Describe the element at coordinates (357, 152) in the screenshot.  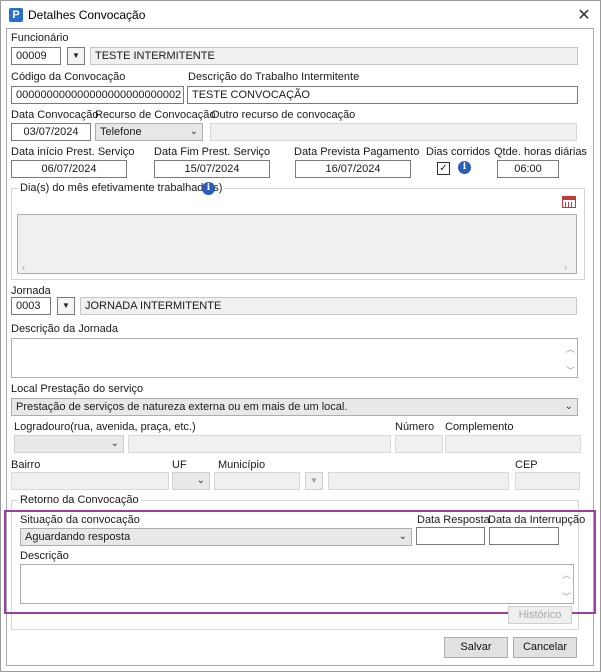
I see `data-pagamento-label: Data Prevista Pagamento` at that location.